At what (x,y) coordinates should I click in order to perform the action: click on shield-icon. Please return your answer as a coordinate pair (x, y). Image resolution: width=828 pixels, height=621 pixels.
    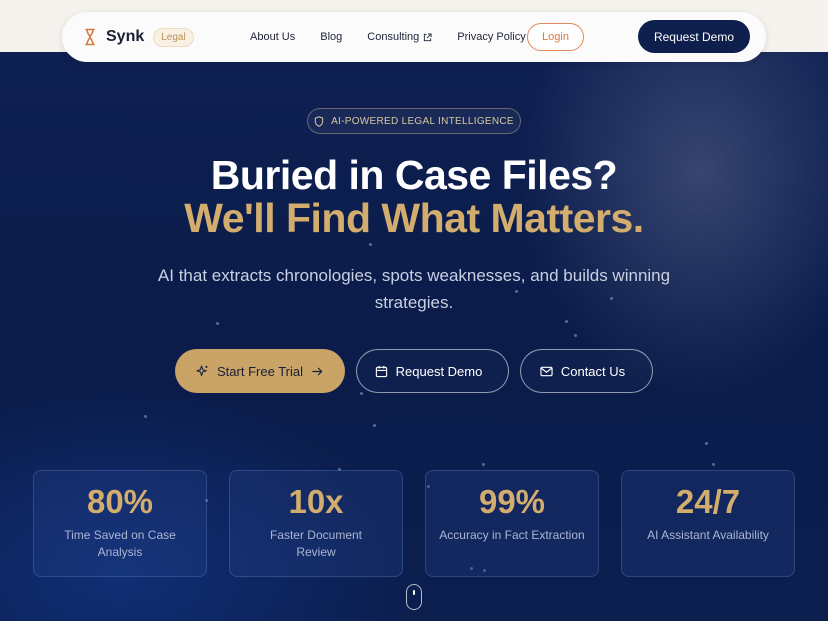
    Looking at the image, I should click on (319, 121).